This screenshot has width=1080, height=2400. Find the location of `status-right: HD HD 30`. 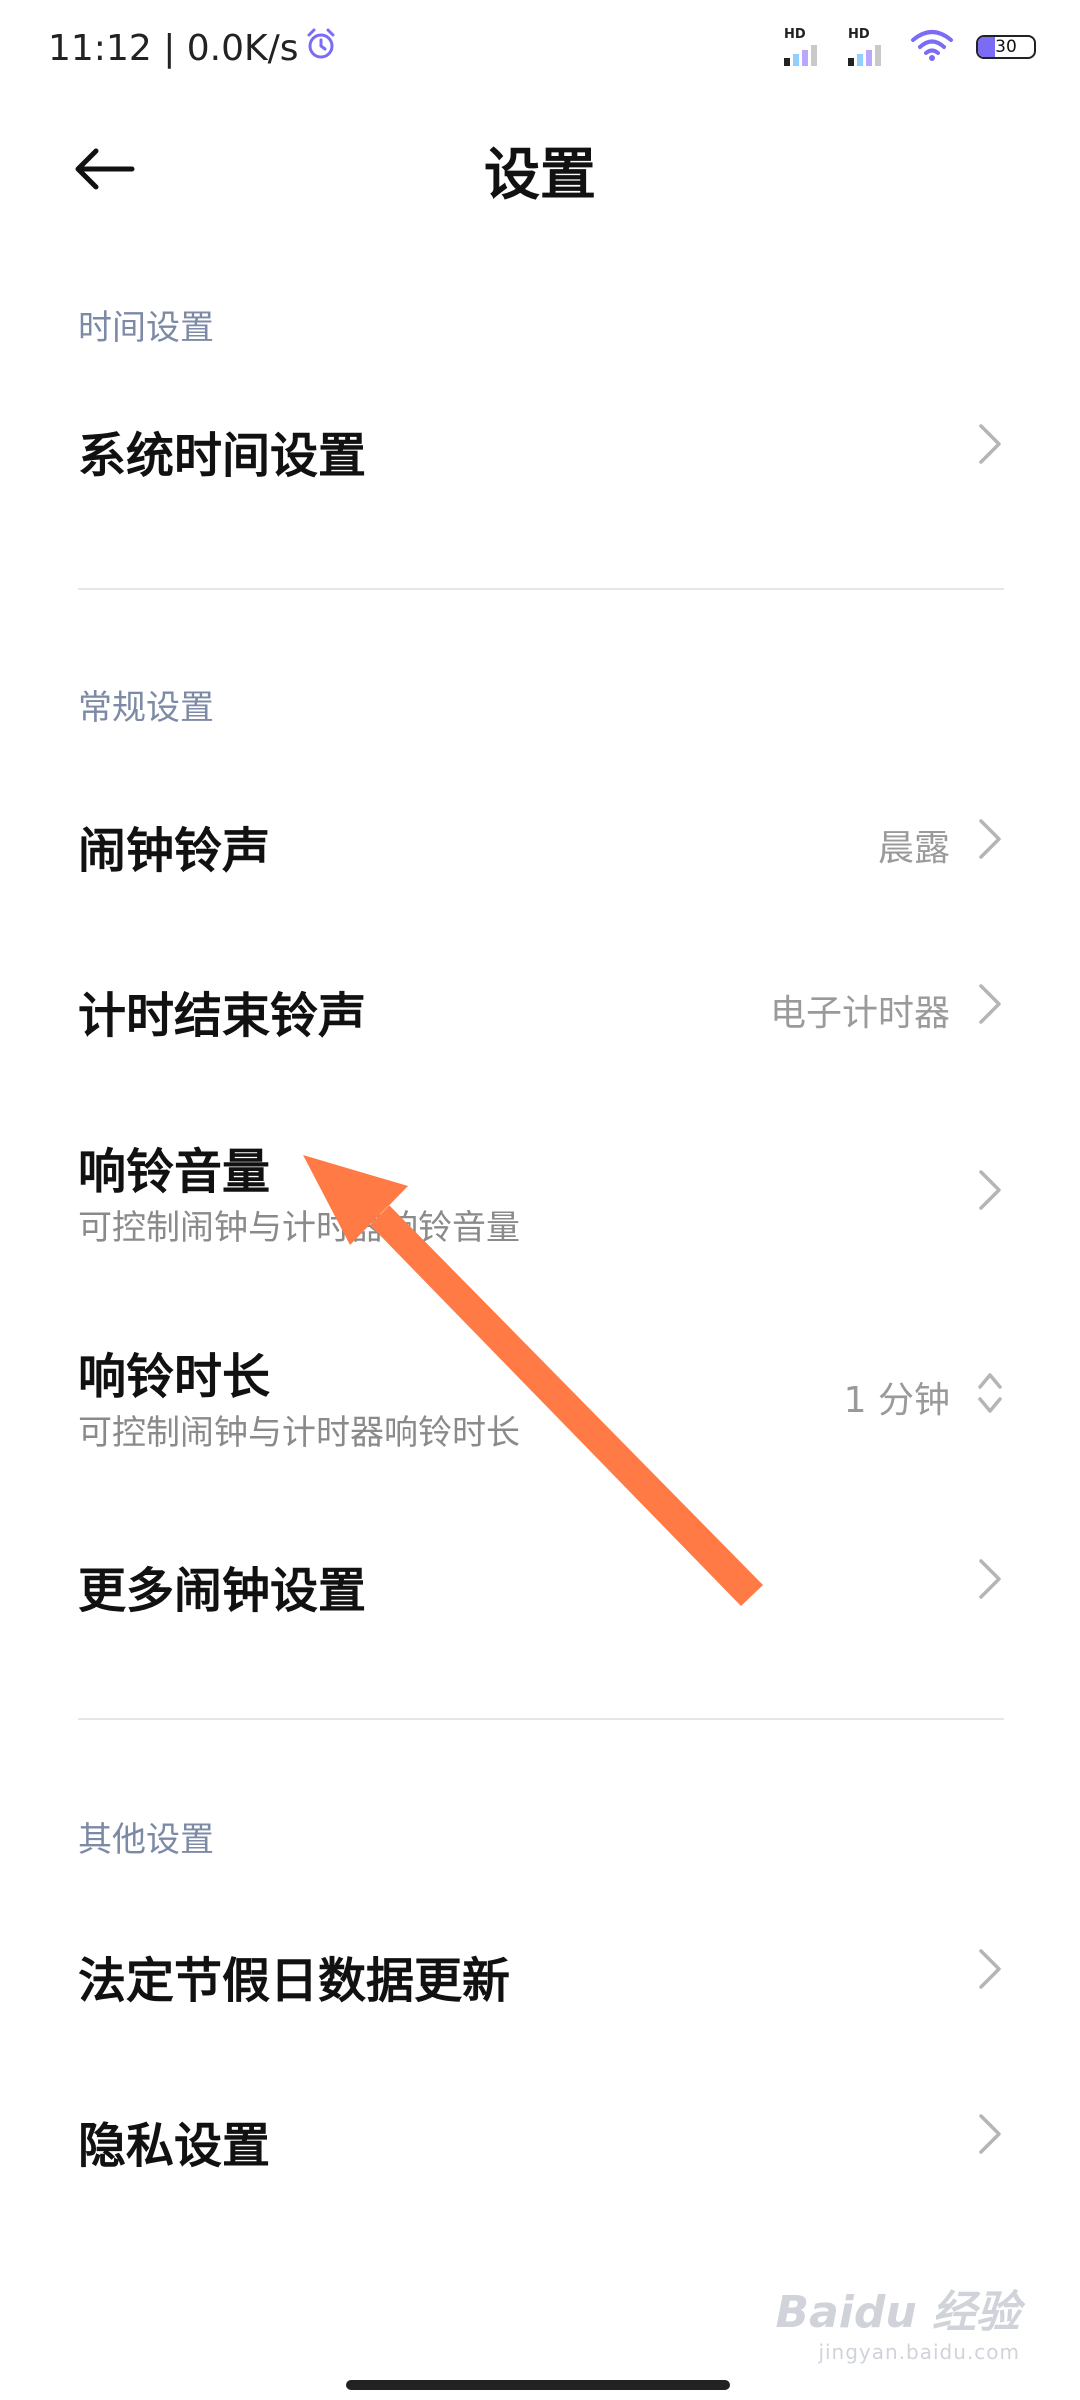

status-right: HD HD 30 is located at coordinates (909, 47).